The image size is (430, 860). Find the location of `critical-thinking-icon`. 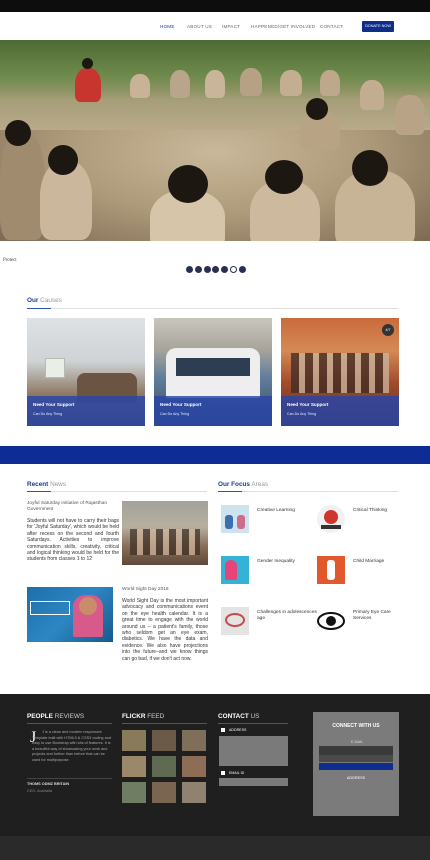

critical-thinking-icon is located at coordinates (331, 519).